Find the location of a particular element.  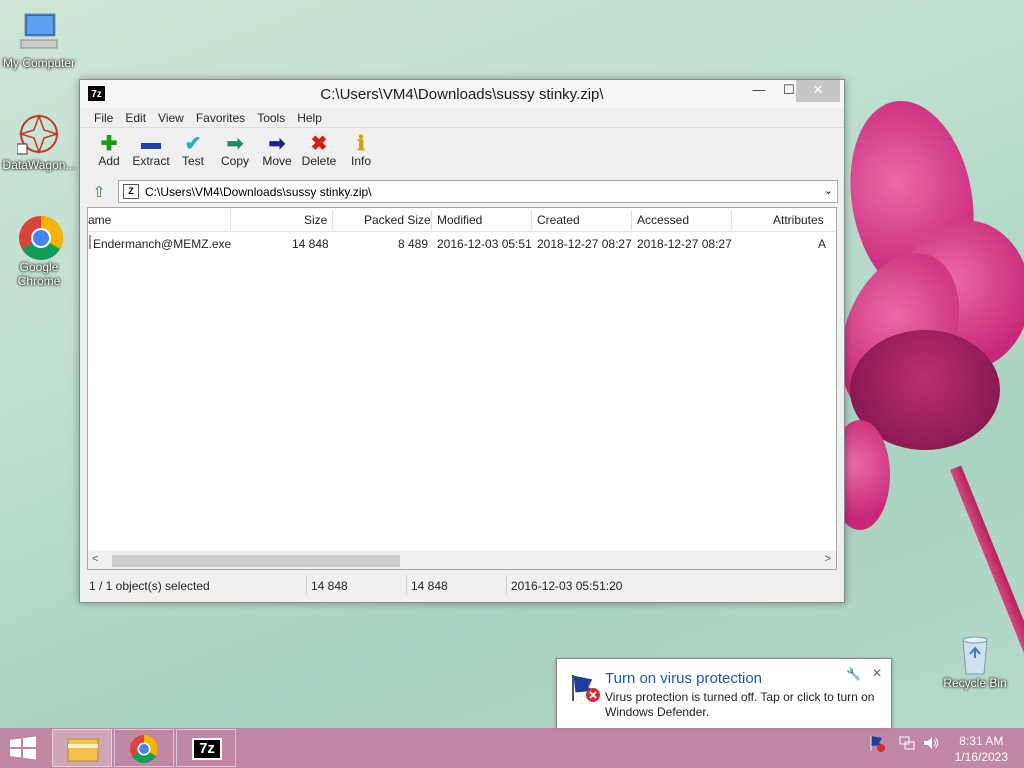

desktop-icon-label: Google Chrome is located at coordinates (39, 274).